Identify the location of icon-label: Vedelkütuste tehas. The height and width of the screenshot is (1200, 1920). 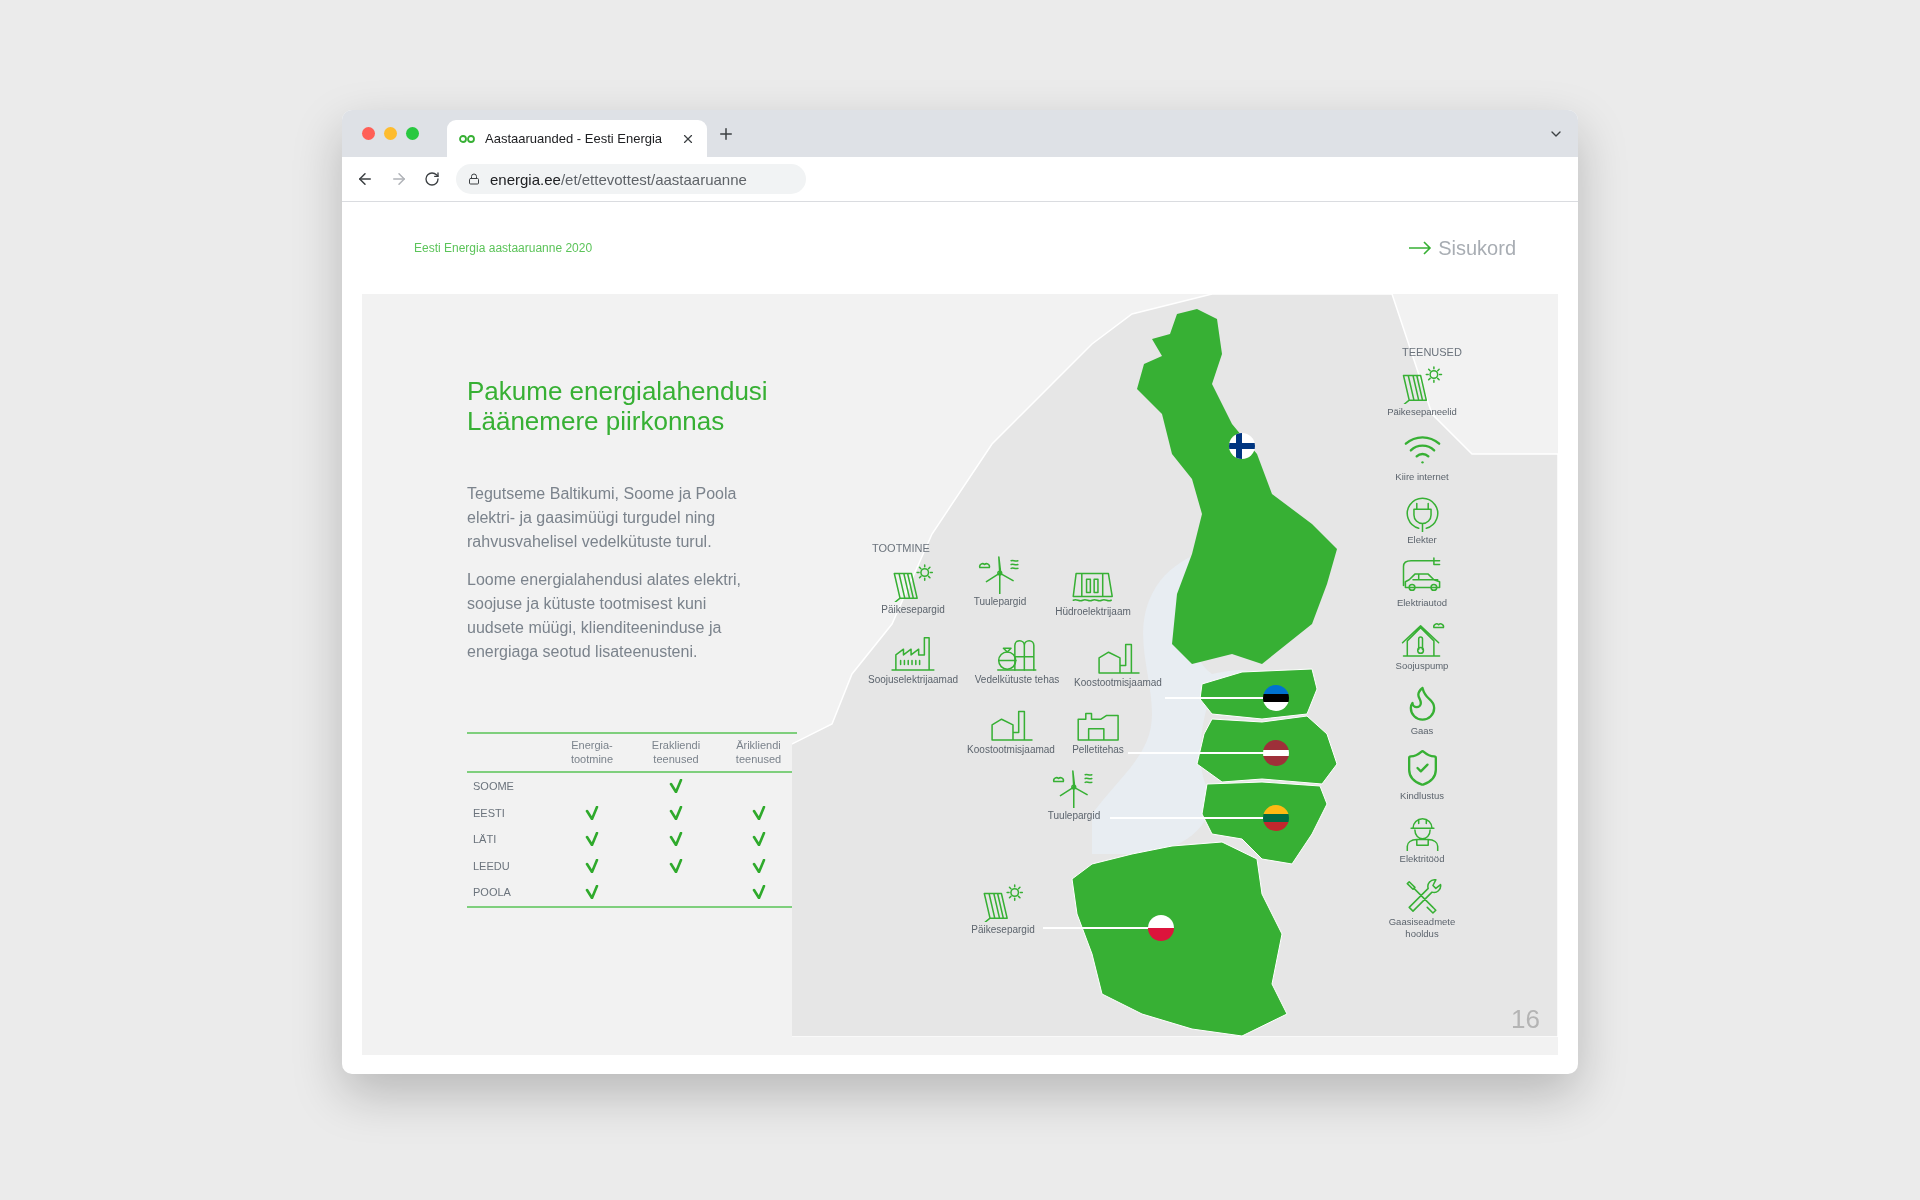
(1017, 679).